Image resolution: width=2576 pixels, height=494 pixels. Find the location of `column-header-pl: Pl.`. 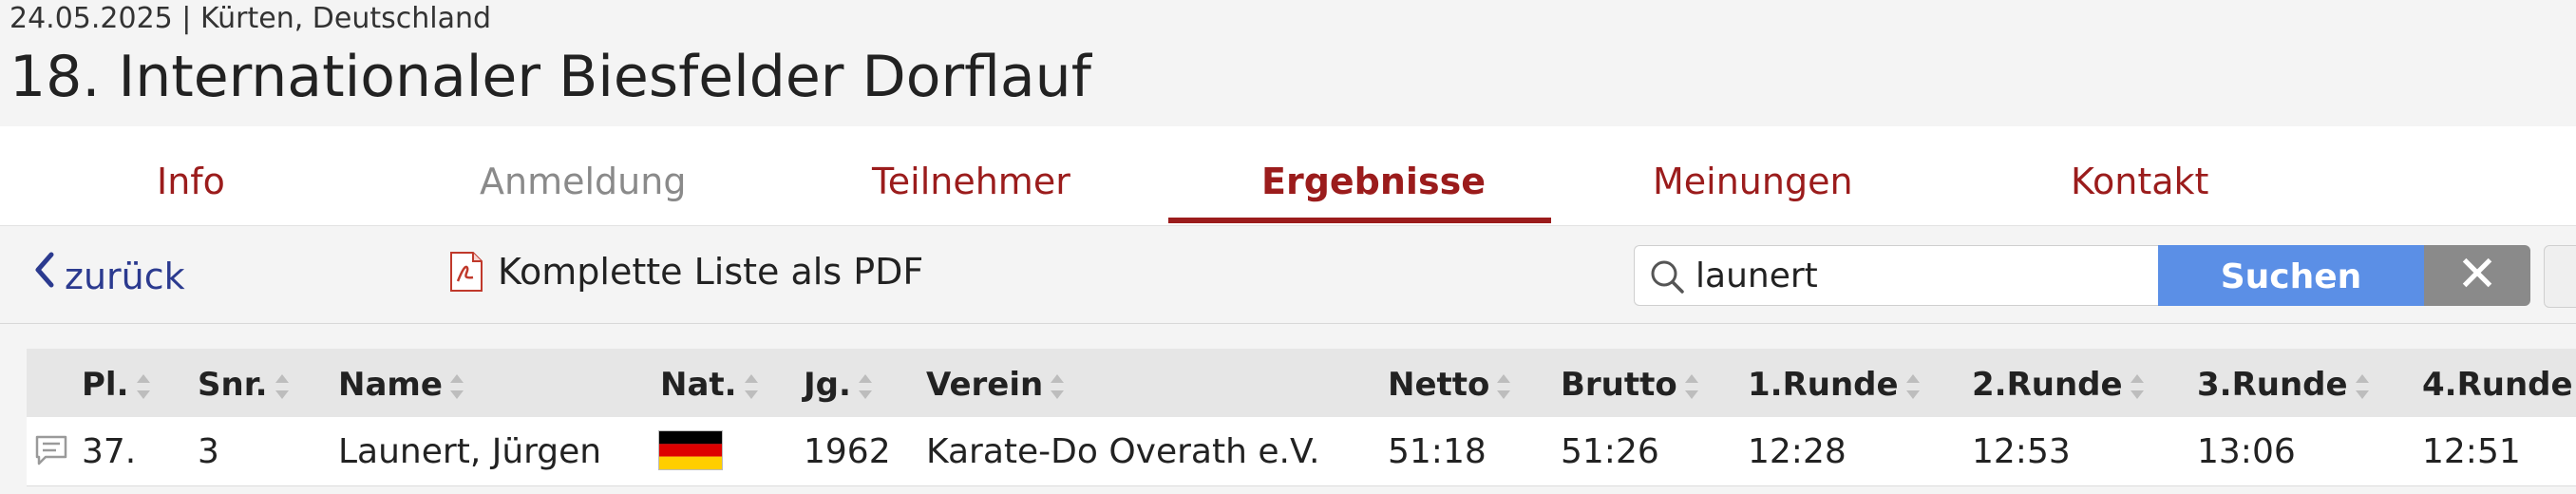

column-header-pl: Pl. is located at coordinates (116, 385).